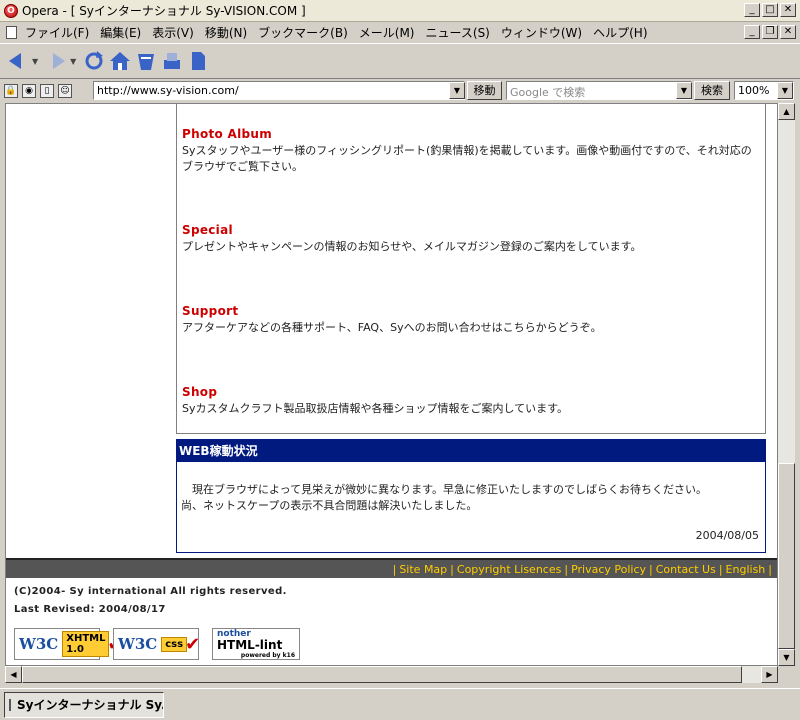 Image resolution: width=800 pixels, height=720 pixels. Describe the element at coordinates (90, 609) in the screenshot. I see `last-revised-text: Last Revised: 2004/08/17` at that location.